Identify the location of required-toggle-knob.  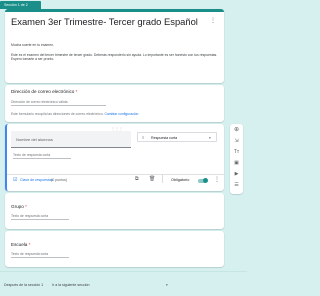
(205, 181).